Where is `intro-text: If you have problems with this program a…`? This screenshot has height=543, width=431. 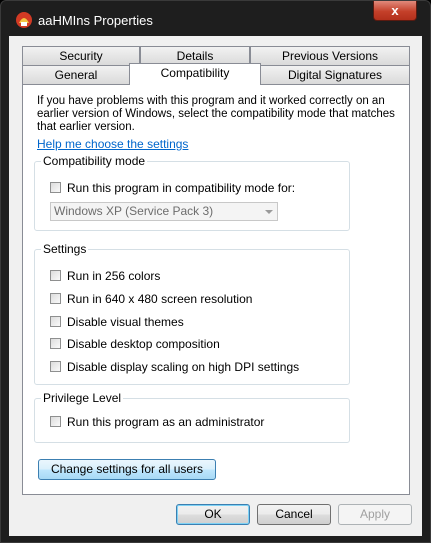
intro-text: If you have problems with this program a… is located at coordinates (216, 114).